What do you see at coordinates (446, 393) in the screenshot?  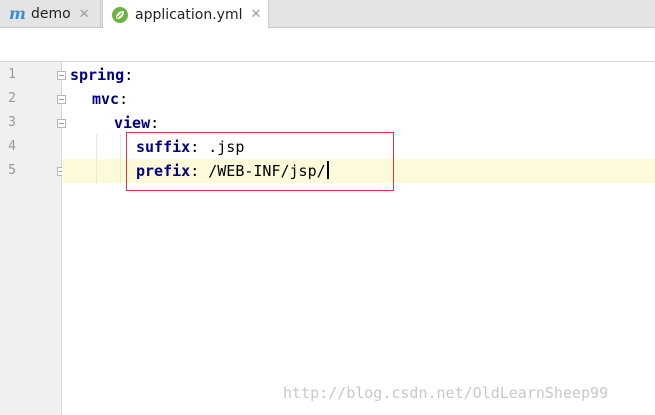 I see `watermark: http://blog.csdn.net/OldLearnSheep99` at bounding box center [446, 393].